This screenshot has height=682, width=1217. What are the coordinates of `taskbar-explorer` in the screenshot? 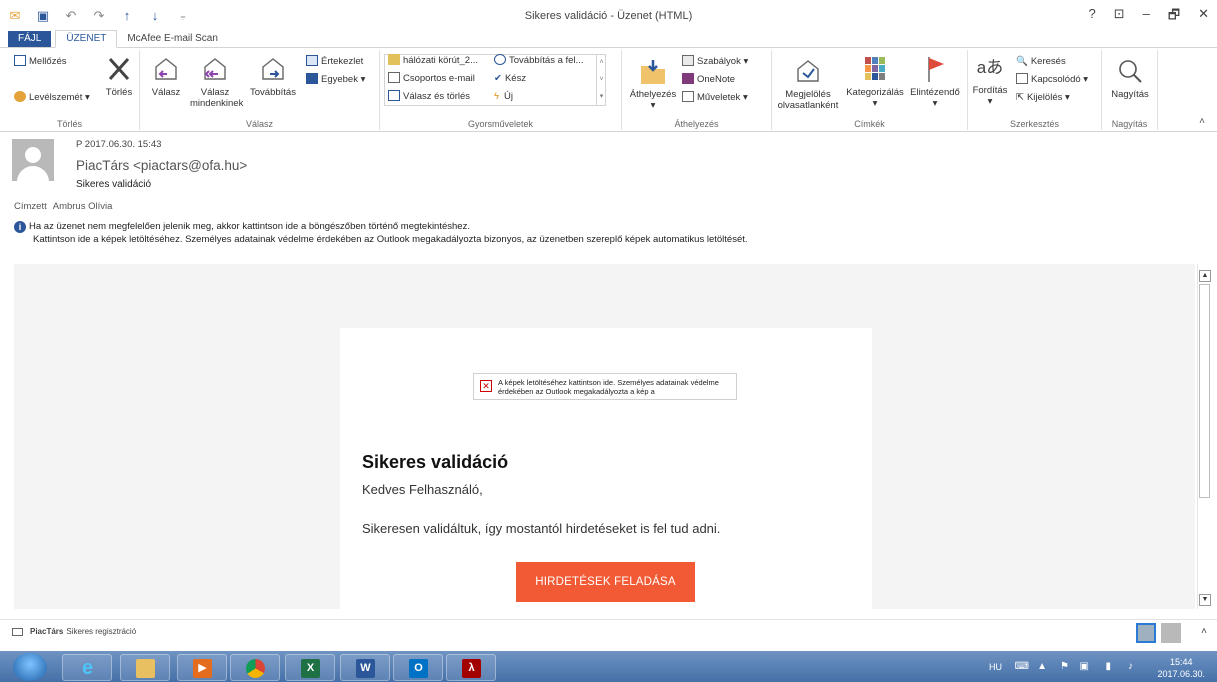 It's located at (145, 667).